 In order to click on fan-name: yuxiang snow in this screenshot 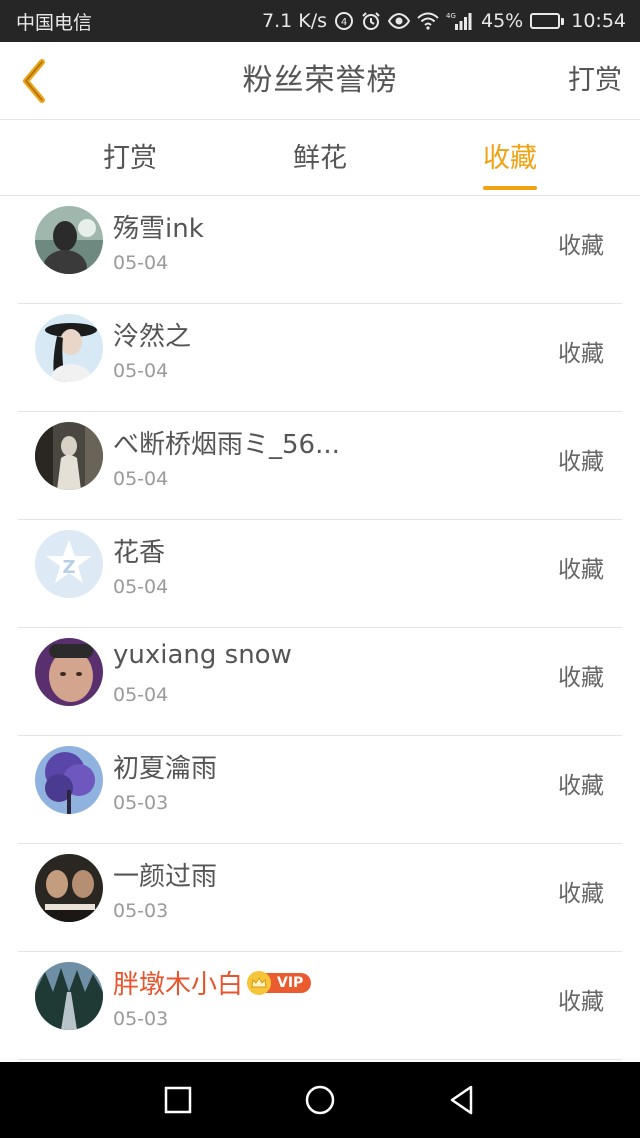, I will do `click(202, 655)`.